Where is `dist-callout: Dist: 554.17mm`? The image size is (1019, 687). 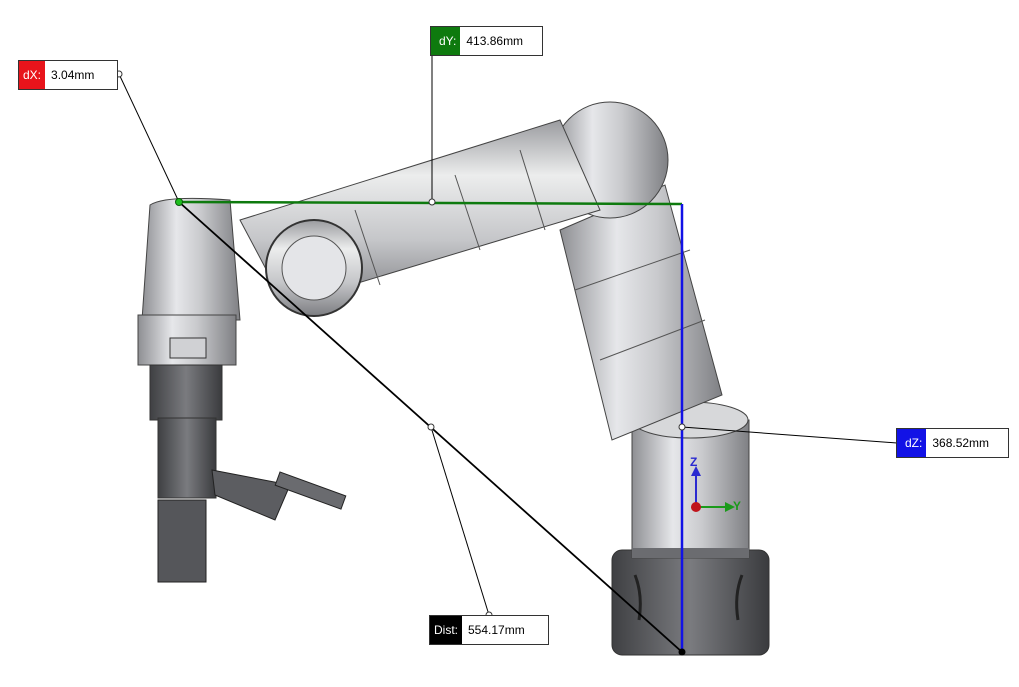
dist-callout: Dist: 554.17mm is located at coordinates (489, 630).